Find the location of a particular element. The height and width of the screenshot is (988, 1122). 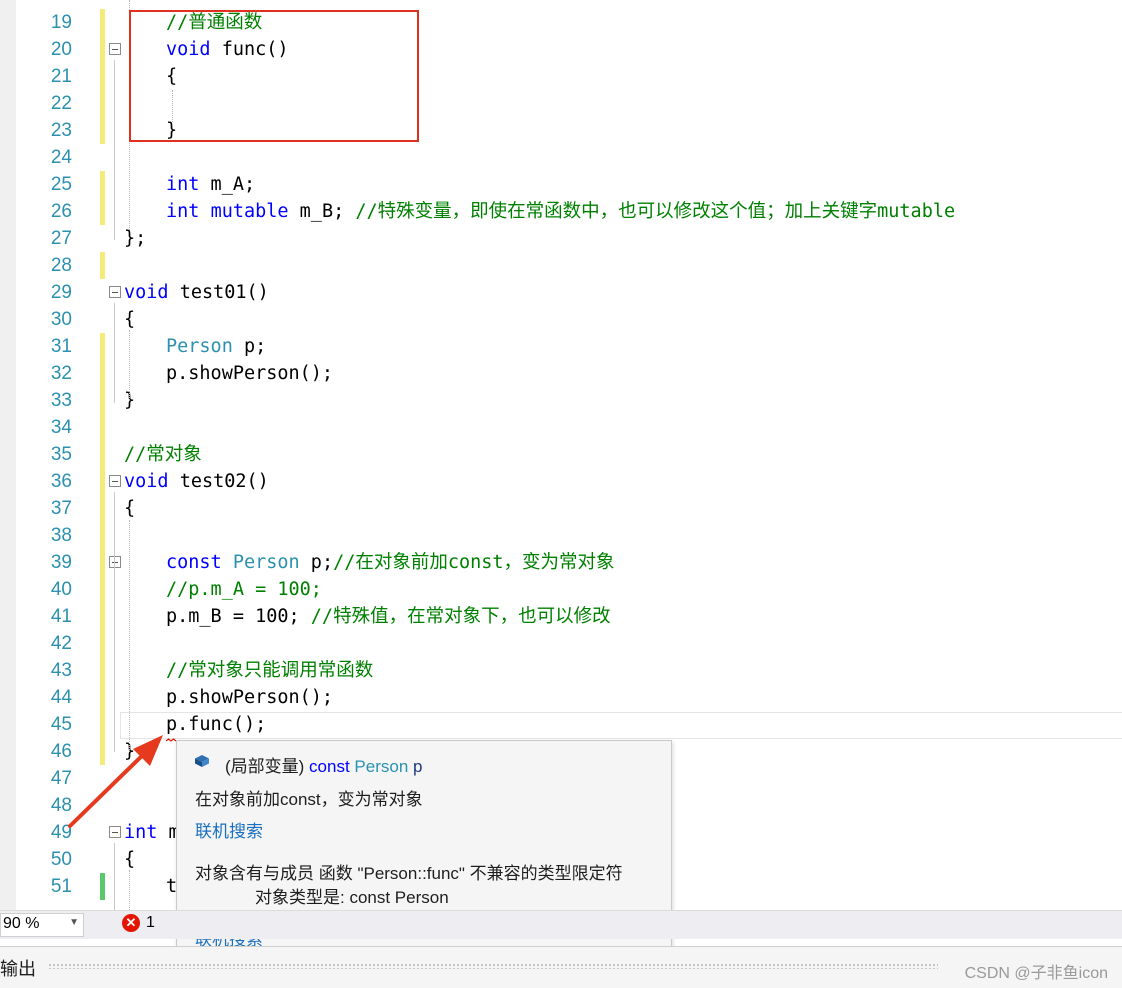

line-number: 46 is located at coordinates (61, 751).